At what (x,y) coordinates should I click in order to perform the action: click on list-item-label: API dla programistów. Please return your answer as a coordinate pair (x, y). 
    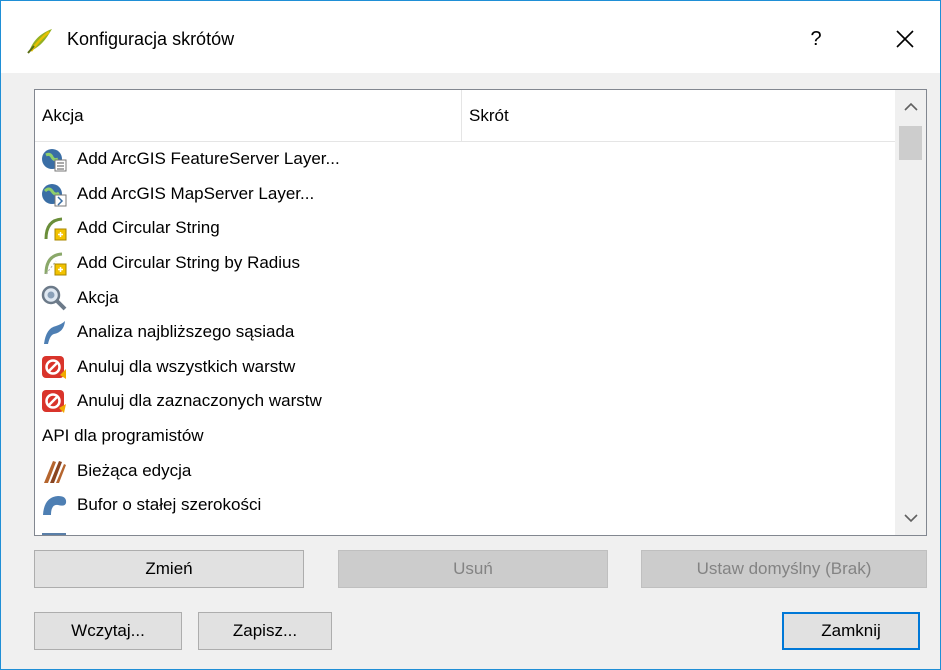
    Looking at the image, I should click on (123, 436).